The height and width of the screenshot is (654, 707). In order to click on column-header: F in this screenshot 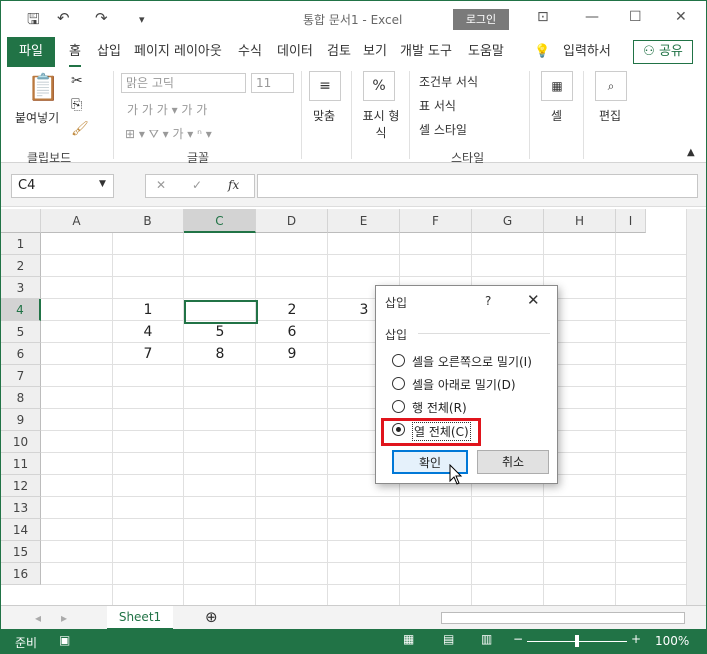, I will do `click(436, 221)`.